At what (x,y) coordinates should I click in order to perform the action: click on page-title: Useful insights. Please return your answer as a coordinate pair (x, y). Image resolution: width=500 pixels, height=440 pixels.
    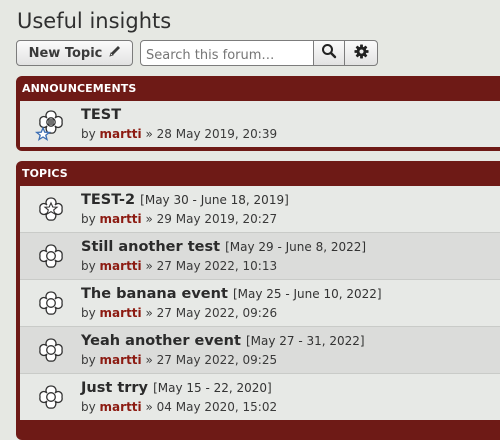
    Looking at the image, I should click on (94, 21).